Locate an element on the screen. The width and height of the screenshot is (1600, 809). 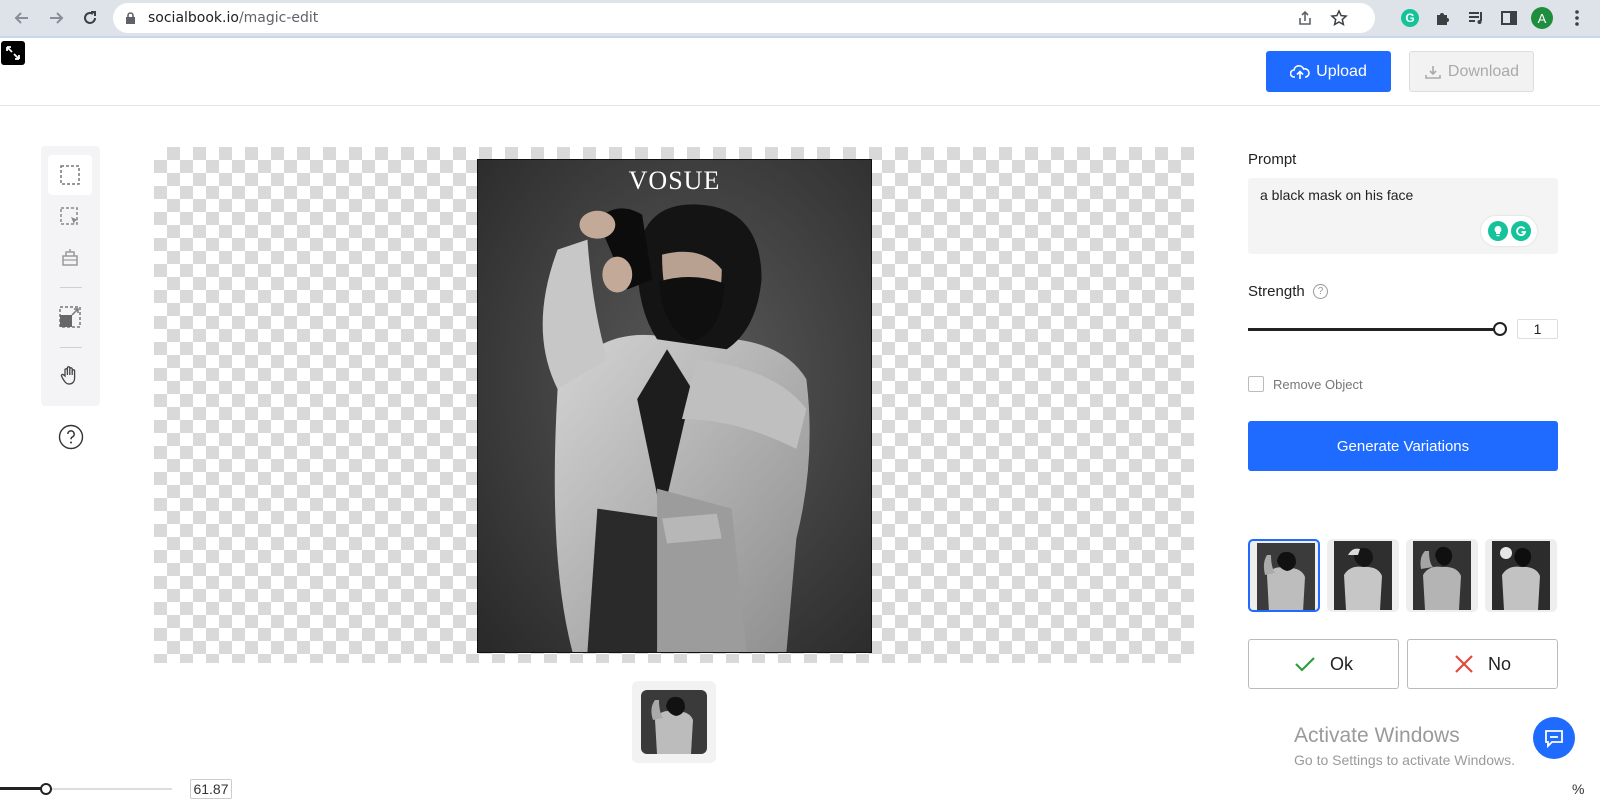
photo-title: VOSUE is located at coordinates (674, 180).